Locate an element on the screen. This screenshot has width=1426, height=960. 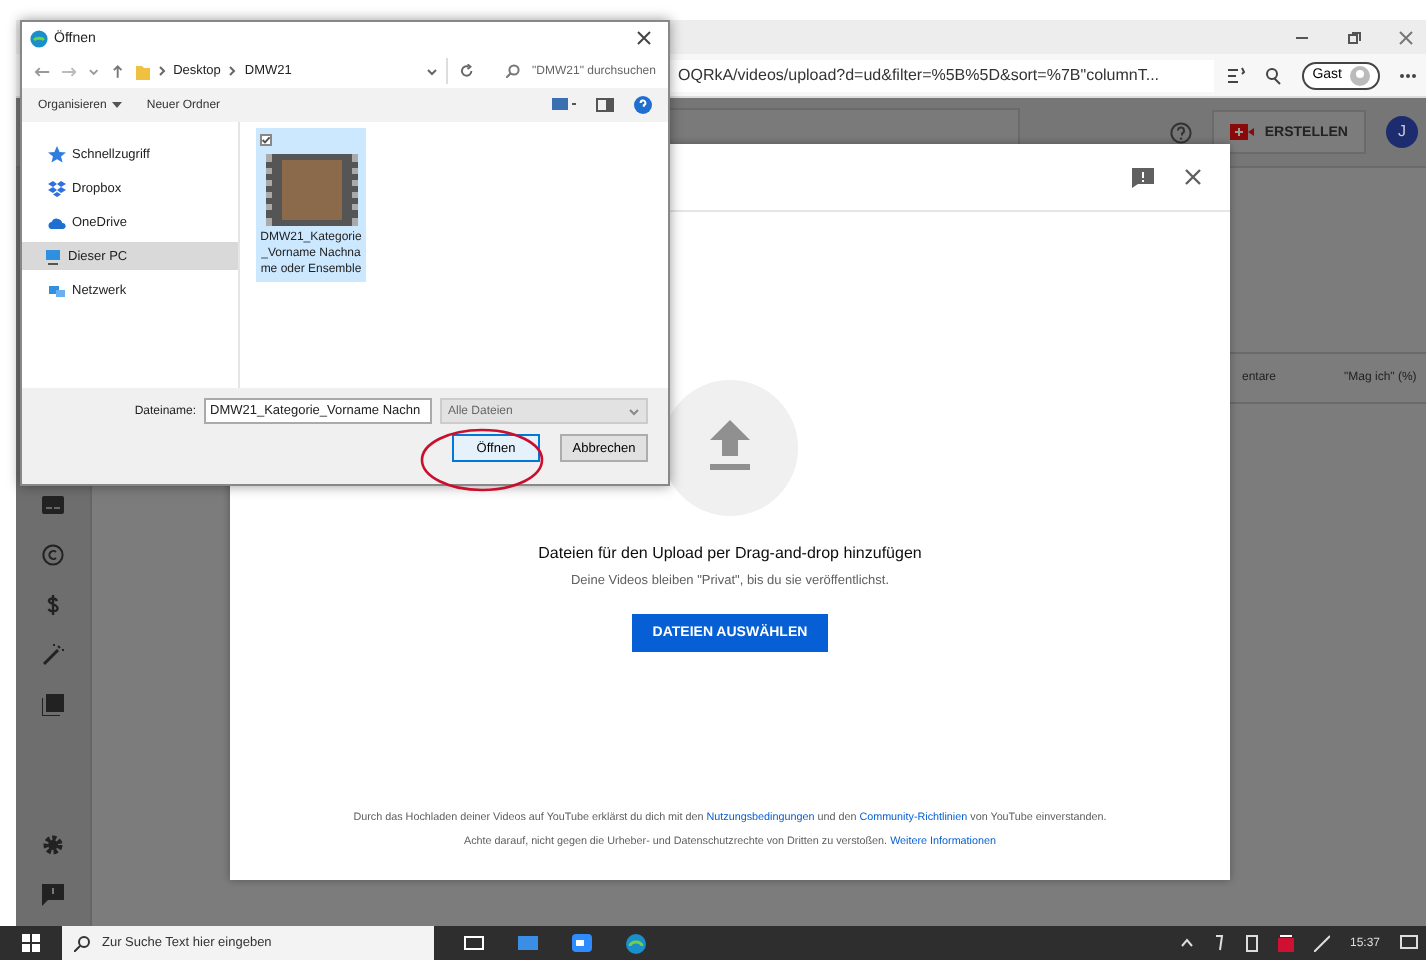
preview-pane-icon is located at coordinates (605, 105).